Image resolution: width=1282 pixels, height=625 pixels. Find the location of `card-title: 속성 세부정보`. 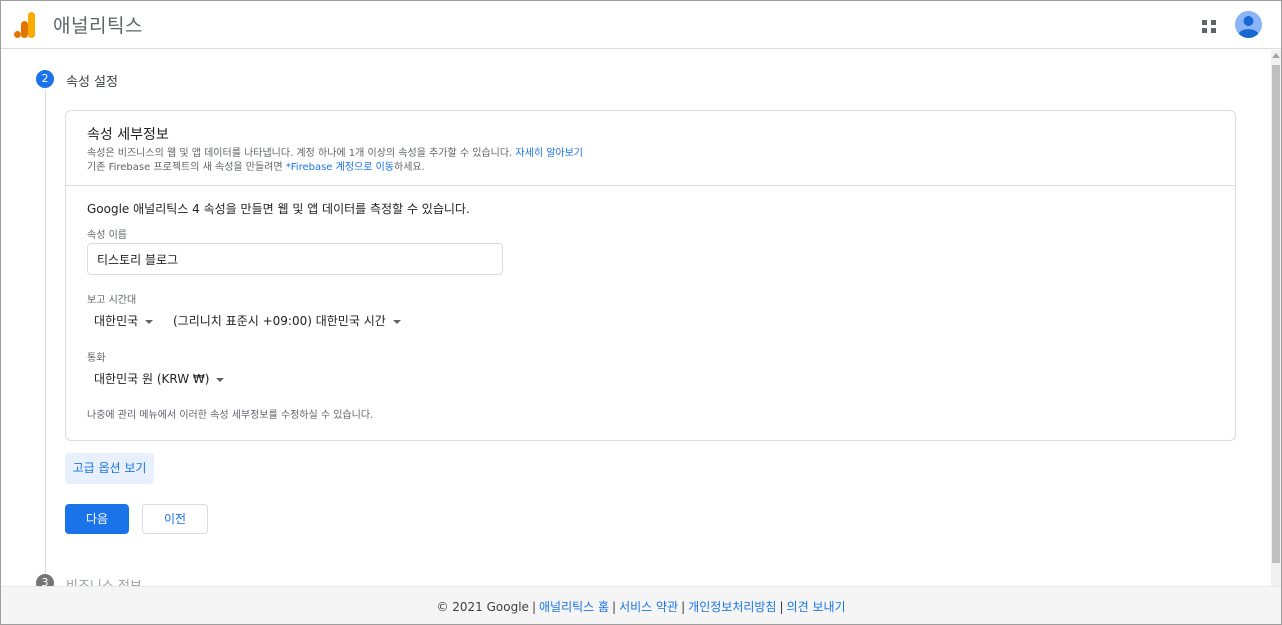

card-title: 속성 세부정보 is located at coordinates (128, 135).